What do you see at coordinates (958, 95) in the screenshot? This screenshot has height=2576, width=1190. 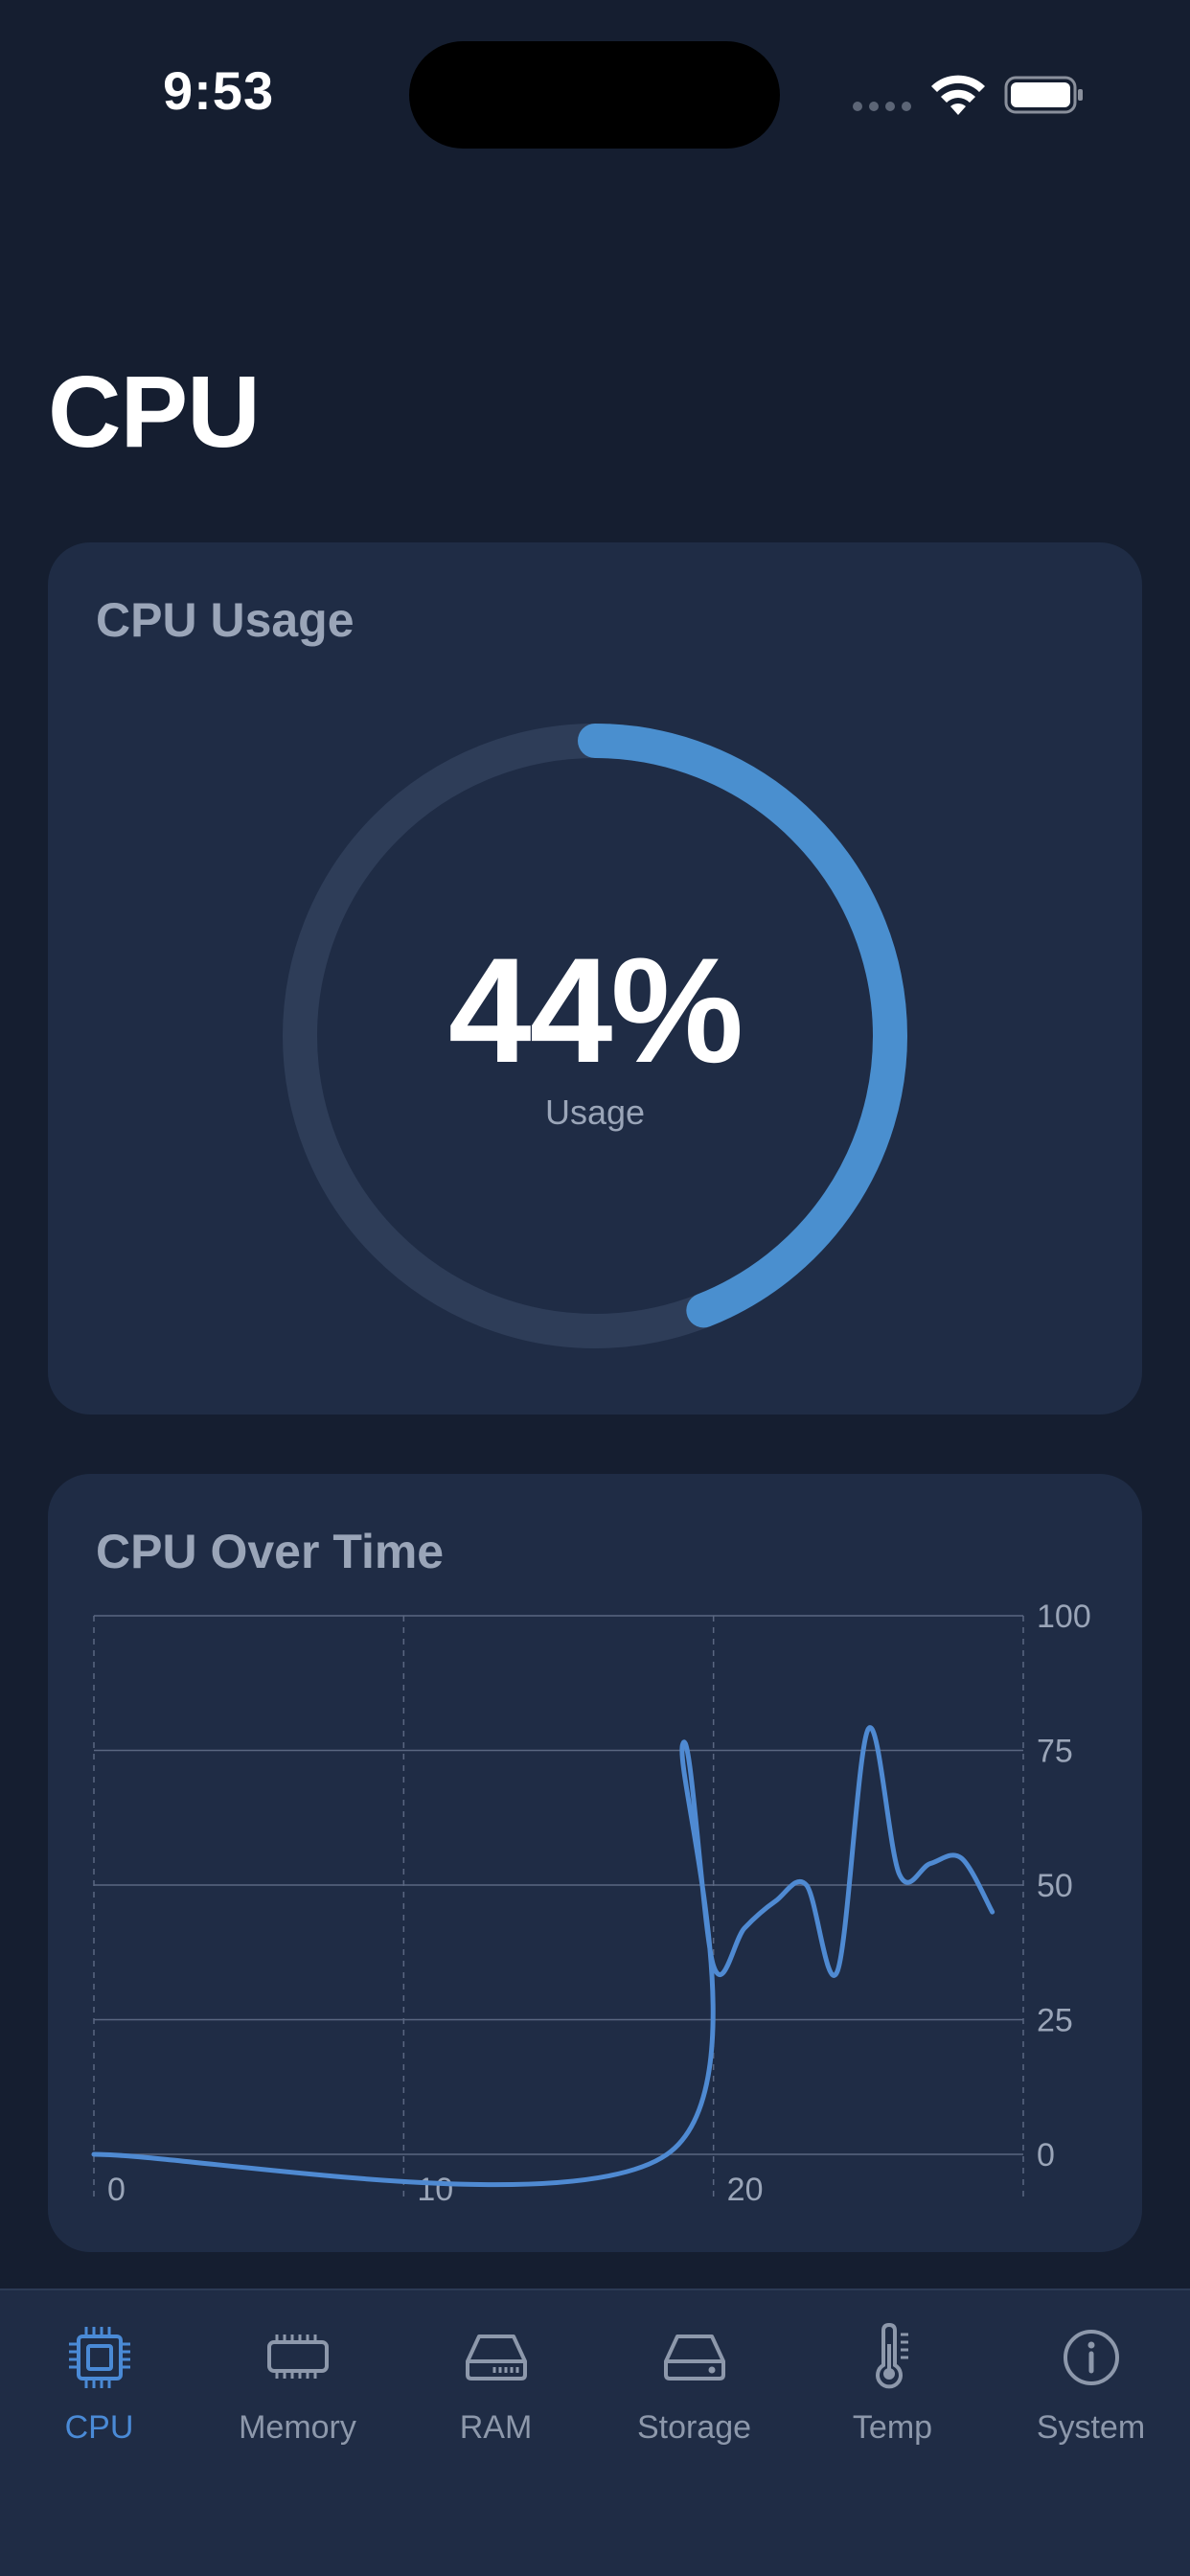 I see `wifi-icon` at bounding box center [958, 95].